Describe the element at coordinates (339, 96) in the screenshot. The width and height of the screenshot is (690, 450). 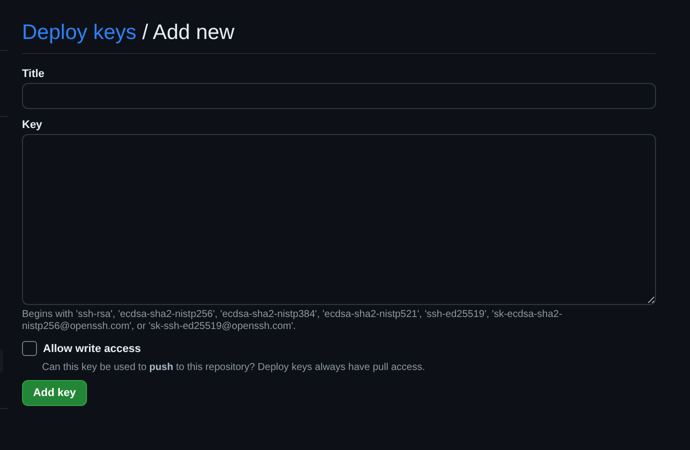
I see `title-field` at that location.